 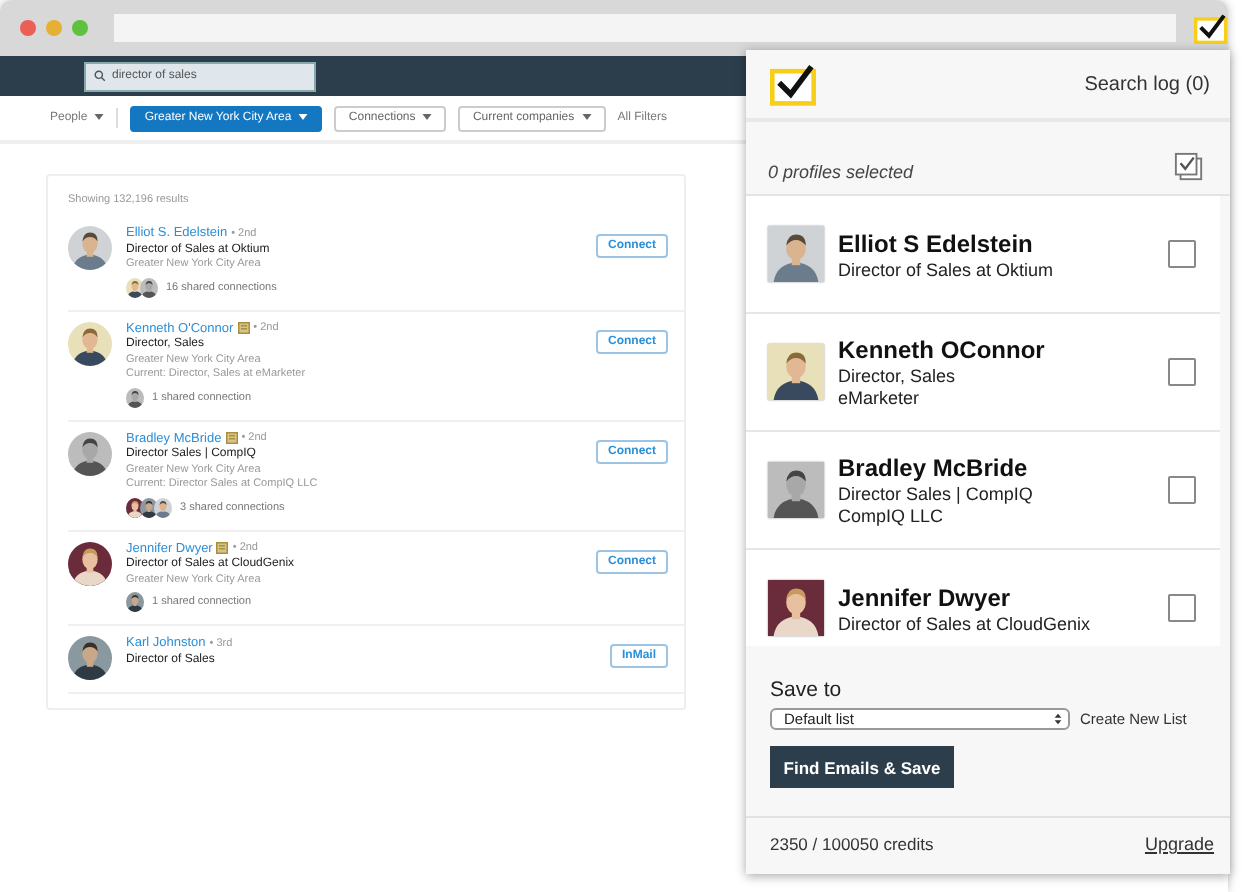 I want to click on profile-detail: Director of Sales at CloudGenix, so click(x=965, y=623).